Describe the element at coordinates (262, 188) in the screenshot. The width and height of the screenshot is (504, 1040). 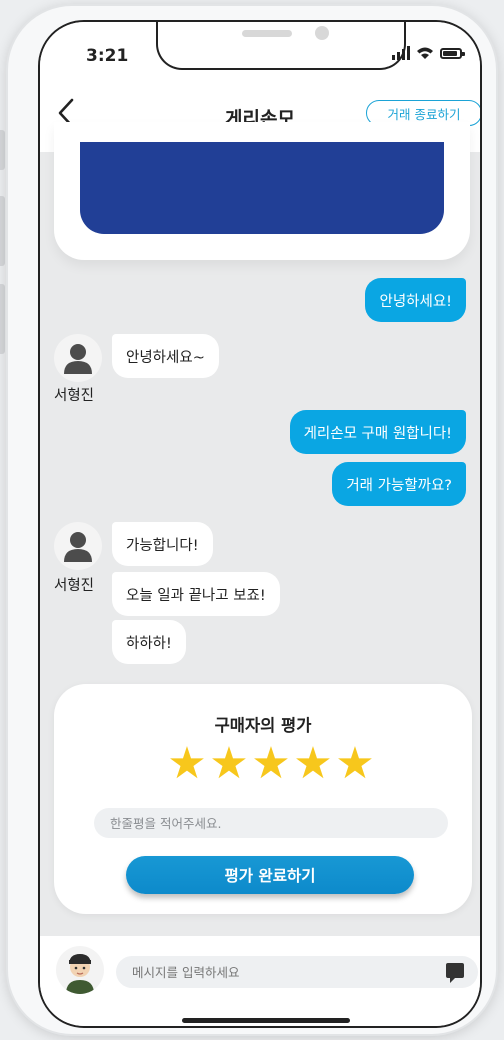
I see `product-image` at that location.